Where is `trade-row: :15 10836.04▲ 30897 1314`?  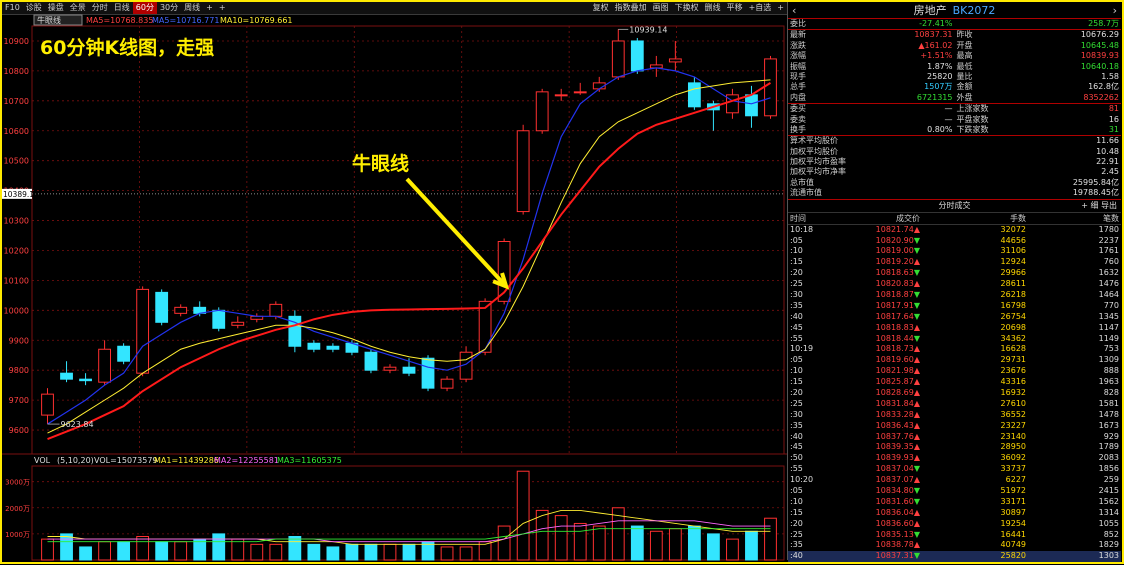 trade-row: :15 10836.04▲ 30897 1314 is located at coordinates (954, 513).